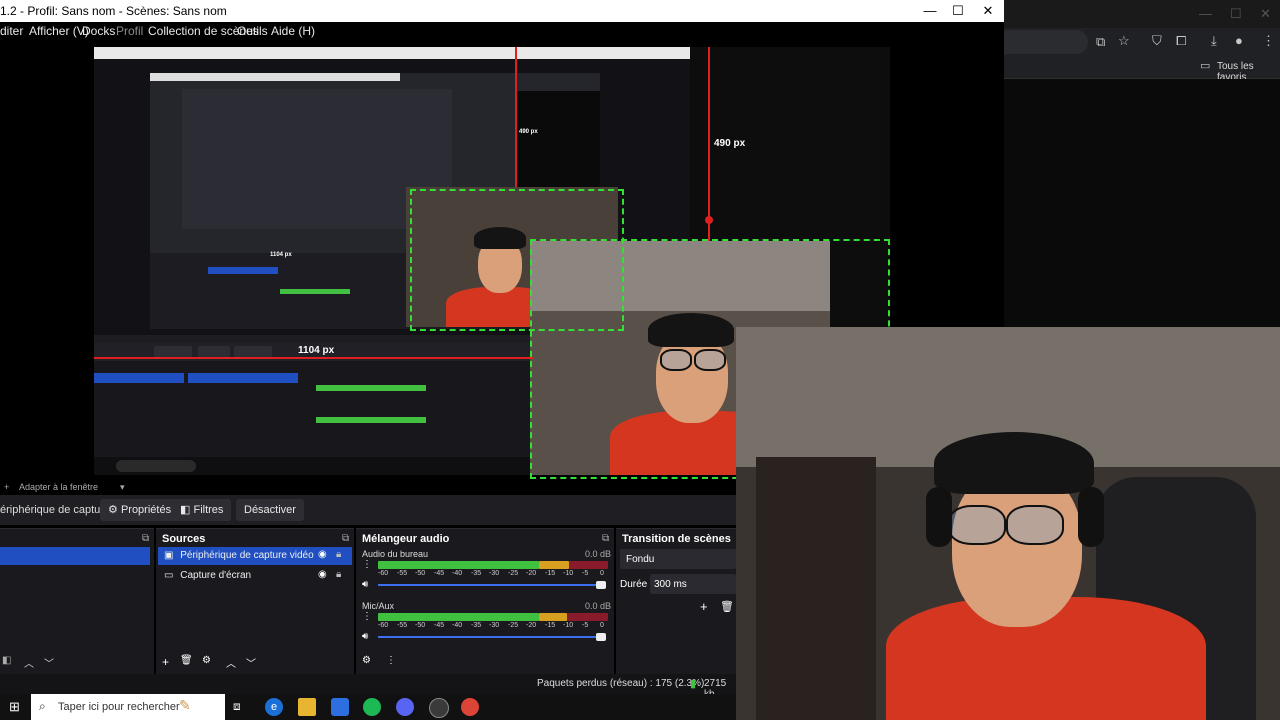 This screenshot has width=1280, height=720. What do you see at coordinates (165, 662) in the screenshot?
I see `add-source-icon: +` at bounding box center [165, 662].